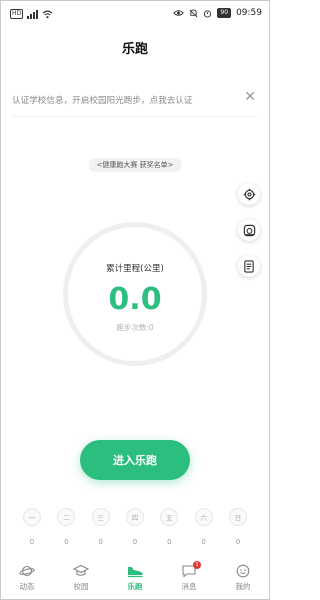 This screenshot has width=320, height=600. I want to click on tab-run: 乐跑, so click(135, 581).